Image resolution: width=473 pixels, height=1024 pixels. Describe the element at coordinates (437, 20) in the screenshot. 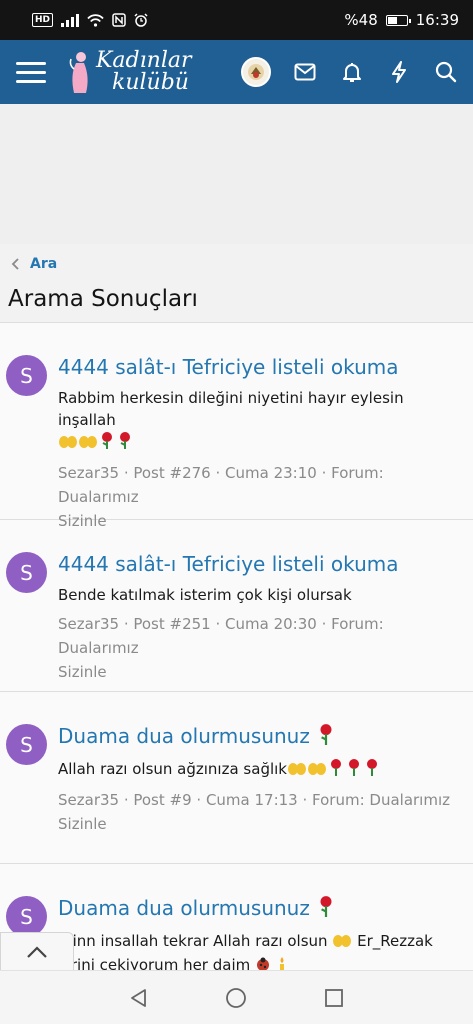

I see `clock: 16:39` at that location.